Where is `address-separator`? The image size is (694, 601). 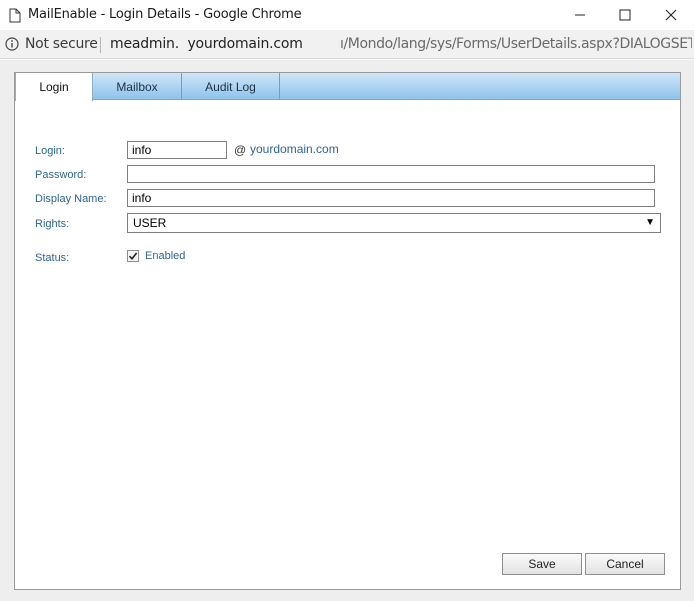
address-separator is located at coordinates (100, 45).